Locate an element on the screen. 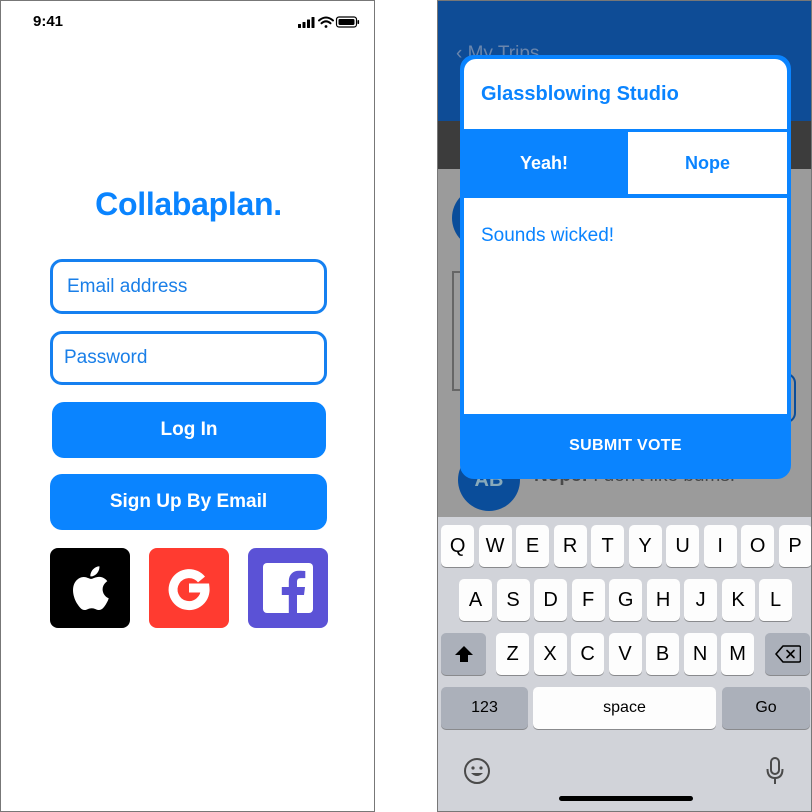 This screenshot has width=812, height=812. key-x: X is located at coordinates (550, 654).